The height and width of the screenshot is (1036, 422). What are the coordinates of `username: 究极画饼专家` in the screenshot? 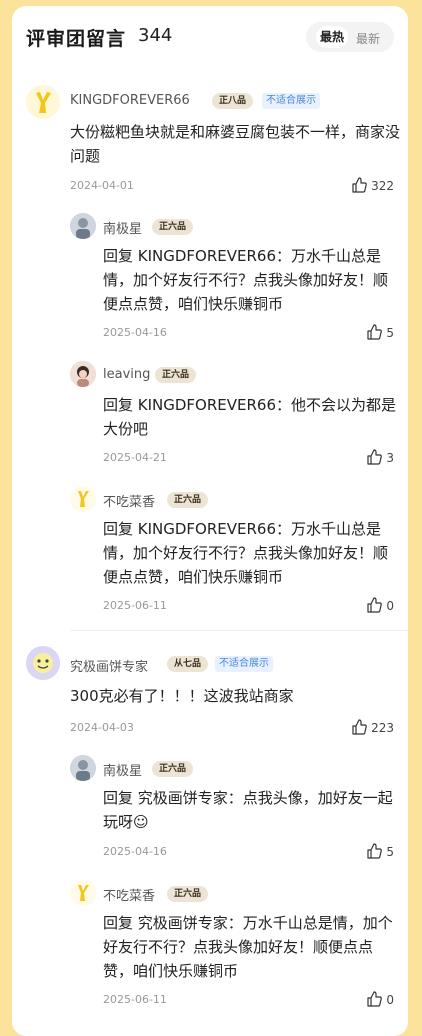 It's located at (109, 665).